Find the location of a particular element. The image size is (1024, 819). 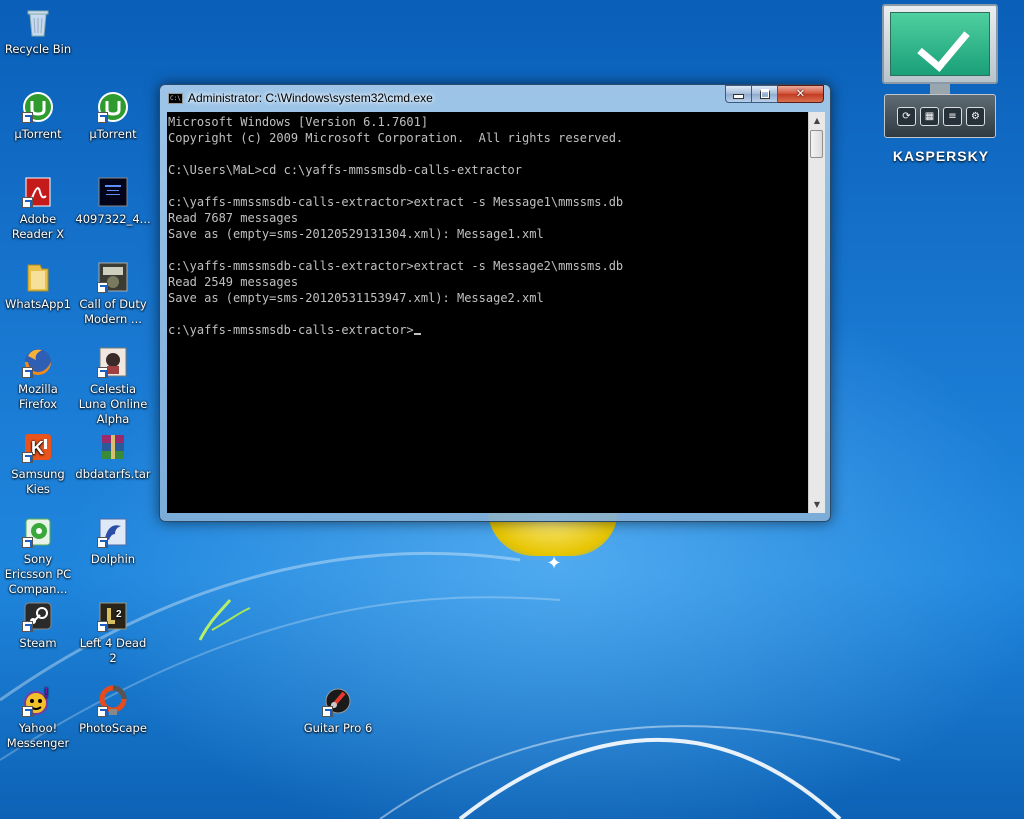

calendar-icon: ▦ is located at coordinates (929, 116).